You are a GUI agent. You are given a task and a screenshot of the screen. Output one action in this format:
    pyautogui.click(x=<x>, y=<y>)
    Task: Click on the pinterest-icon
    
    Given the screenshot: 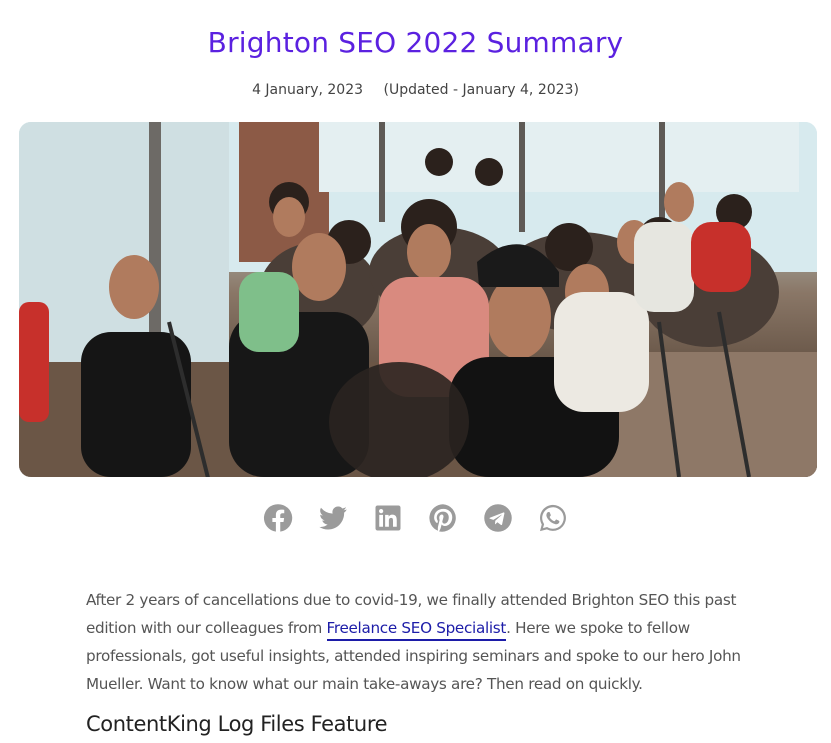 What is the action you would take?
    pyautogui.click(x=442, y=518)
    